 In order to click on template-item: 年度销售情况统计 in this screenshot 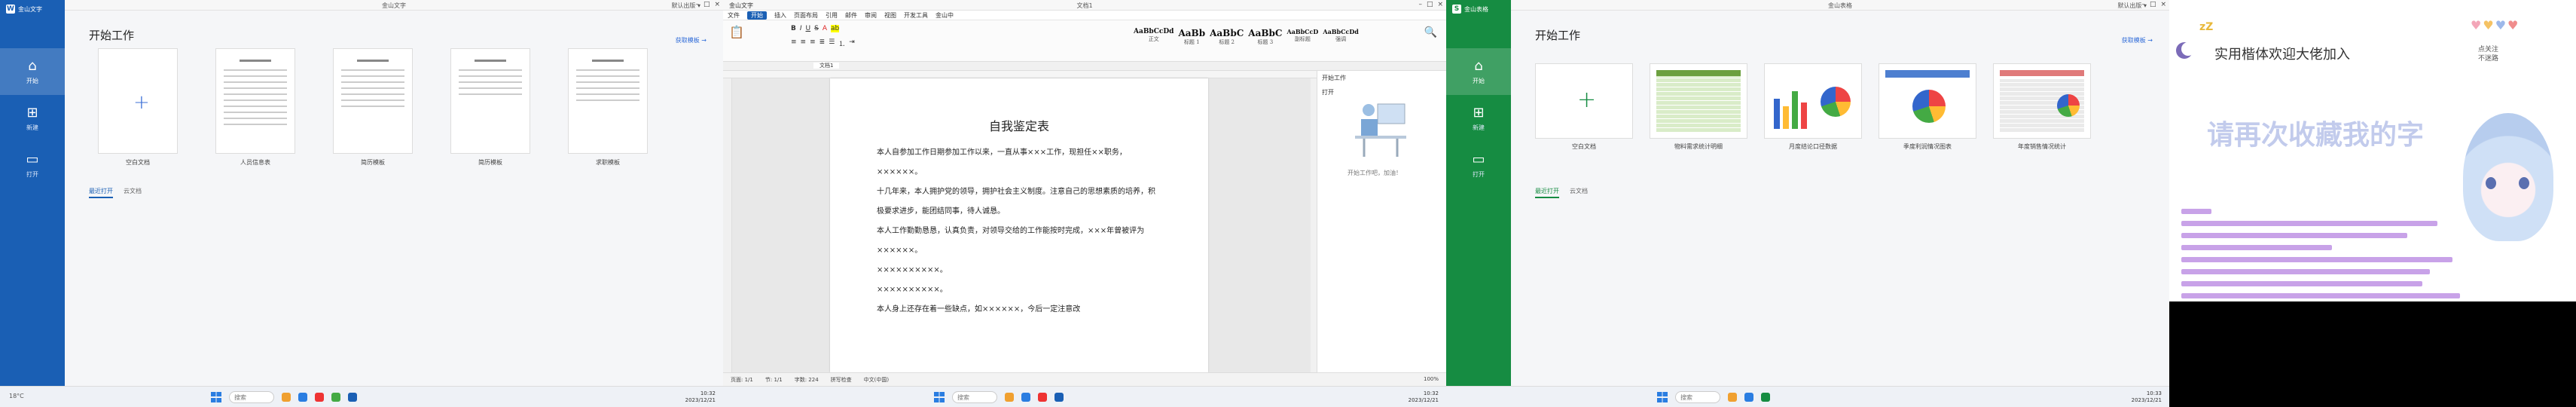, I will do `click(2042, 107)`.